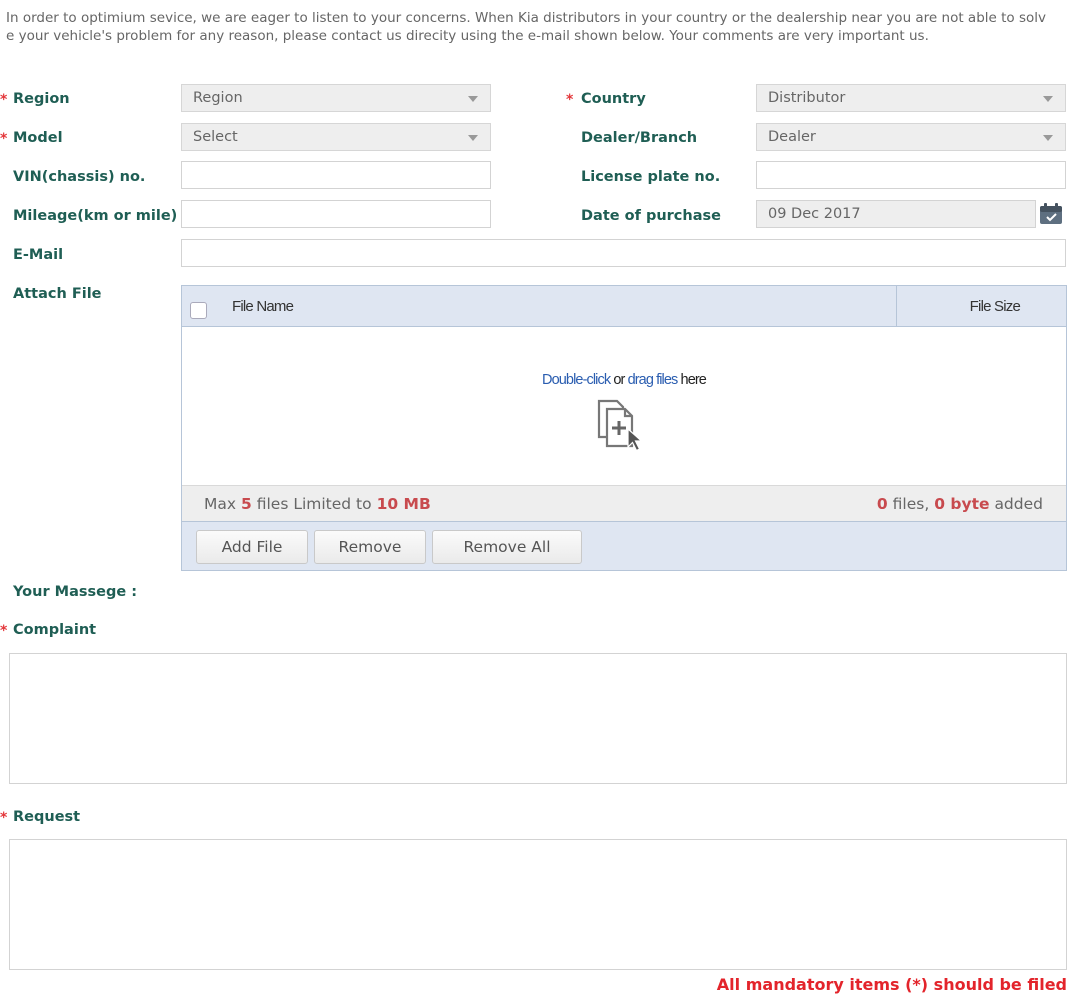  I want to click on purchase-date-label: Date of purchase, so click(651, 216).